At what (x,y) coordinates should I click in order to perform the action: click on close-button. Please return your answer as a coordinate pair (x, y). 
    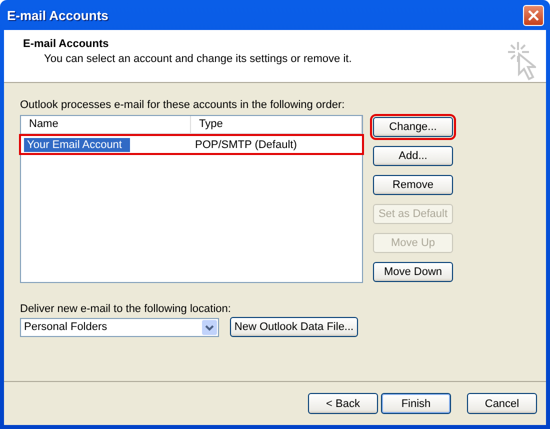
    Looking at the image, I should click on (533, 15).